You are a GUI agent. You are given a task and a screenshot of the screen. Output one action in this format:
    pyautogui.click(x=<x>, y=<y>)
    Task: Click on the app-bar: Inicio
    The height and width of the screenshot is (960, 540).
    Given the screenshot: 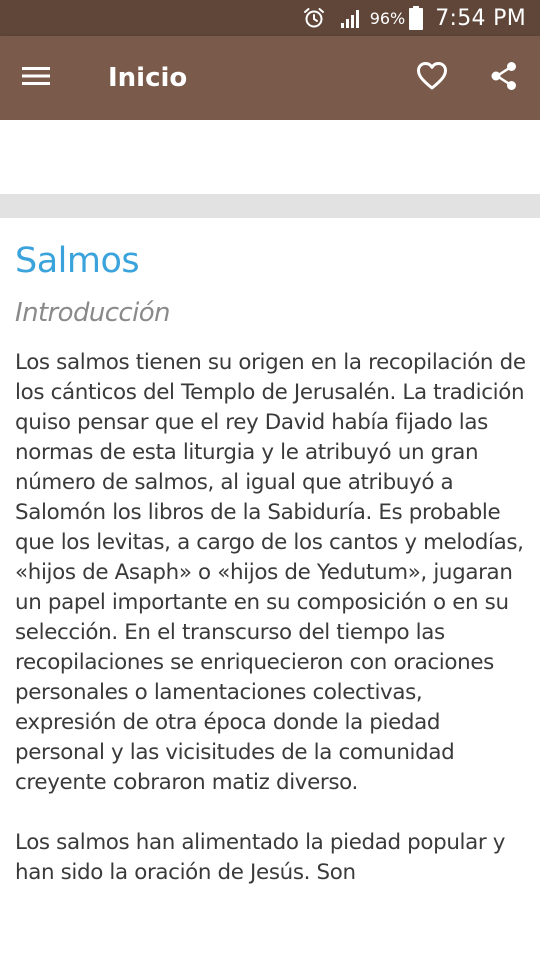 What is the action you would take?
    pyautogui.click(x=270, y=78)
    